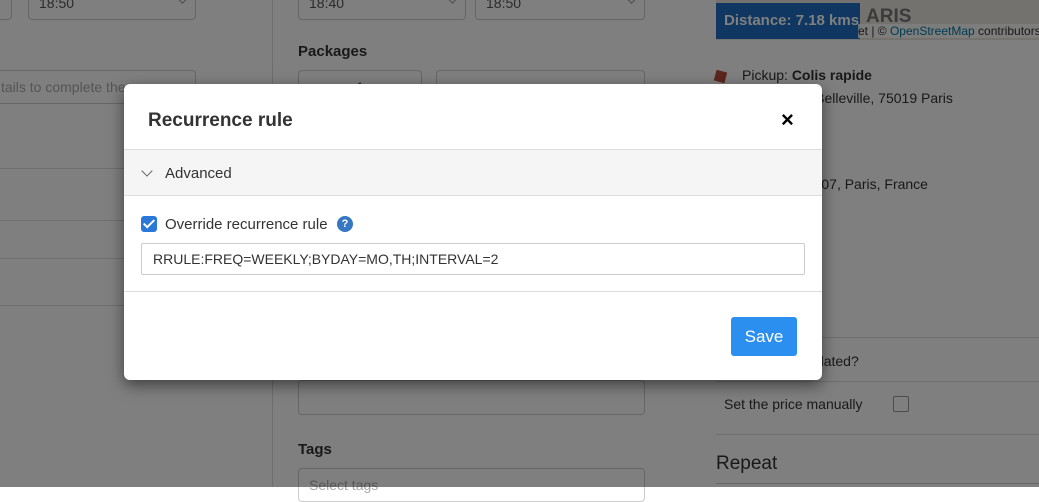  I want to click on advanced-label: Advanced, so click(198, 173).